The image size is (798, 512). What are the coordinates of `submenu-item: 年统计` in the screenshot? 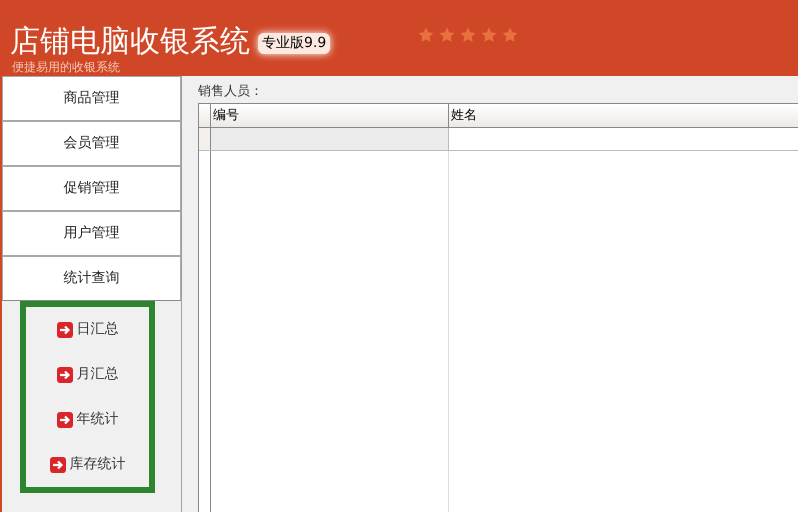 It's located at (87, 419).